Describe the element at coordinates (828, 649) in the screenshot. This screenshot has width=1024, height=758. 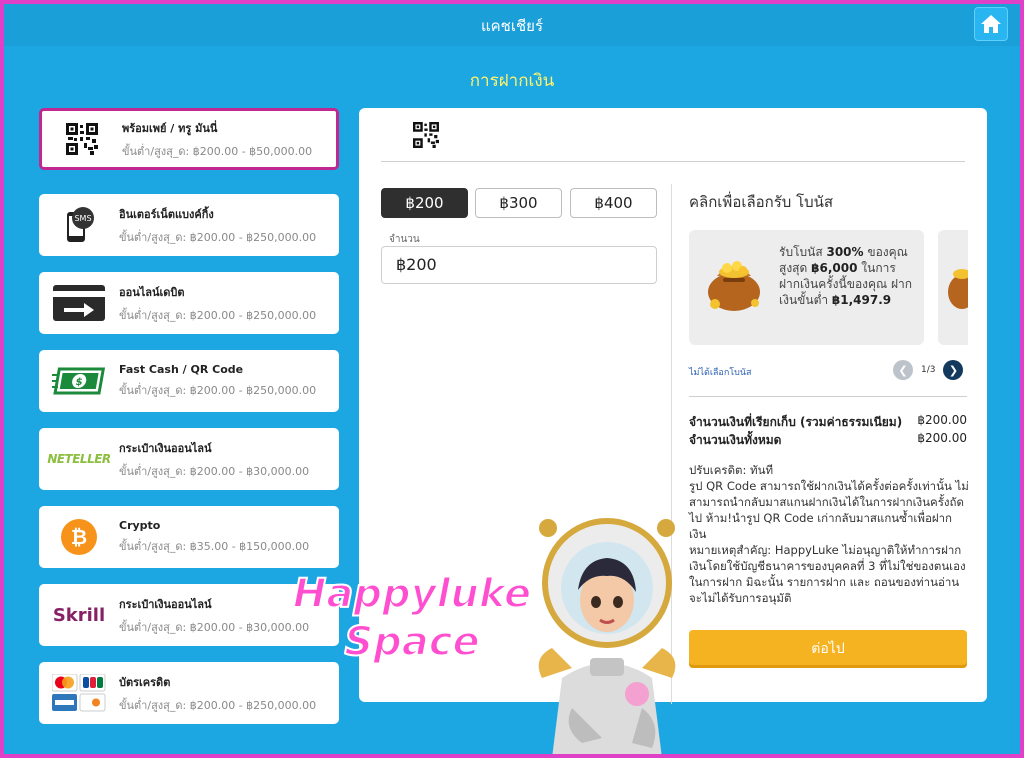
I see `next-button: ต่อไป` at that location.